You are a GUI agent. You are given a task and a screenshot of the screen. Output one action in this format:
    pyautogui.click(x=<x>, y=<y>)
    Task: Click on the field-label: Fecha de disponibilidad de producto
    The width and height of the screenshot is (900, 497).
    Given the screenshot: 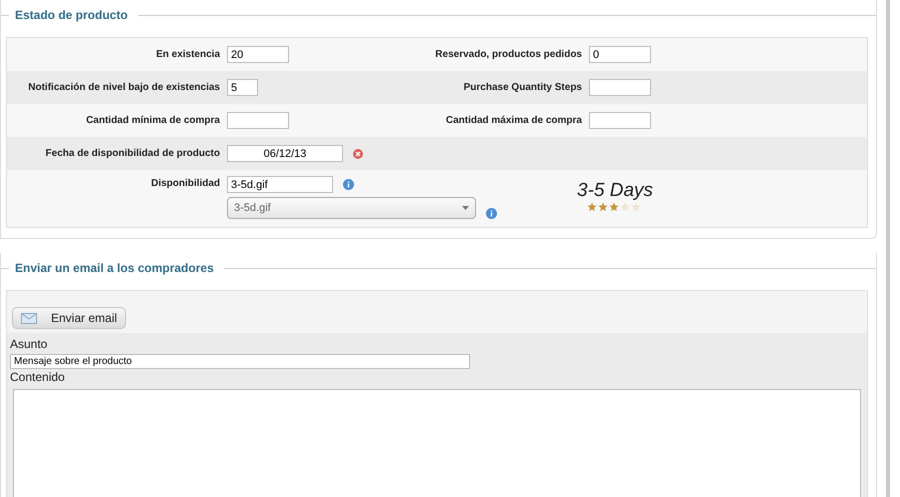 What is the action you would take?
    pyautogui.click(x=132, y=153)
    